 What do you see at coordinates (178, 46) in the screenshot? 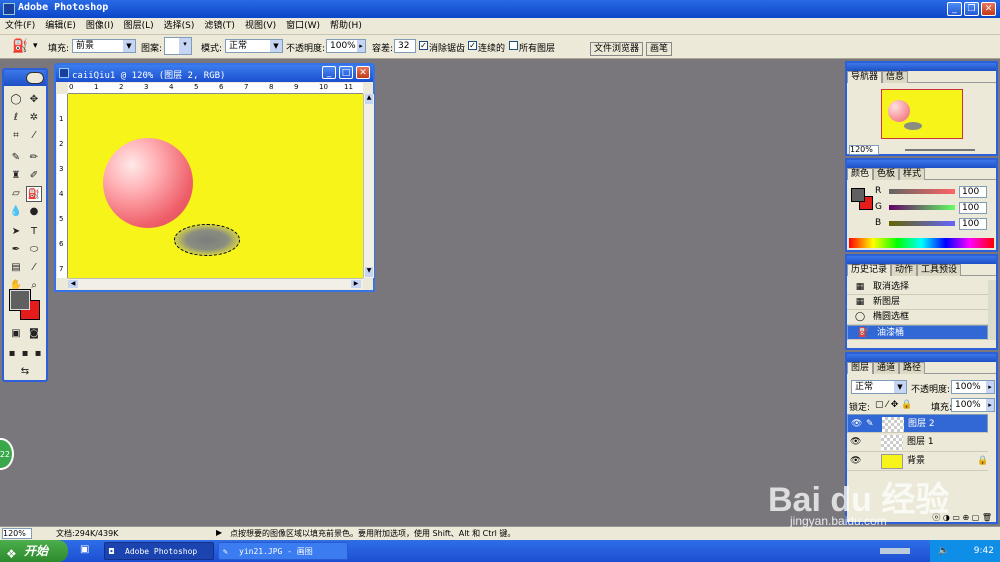
I see `pattern-picker: ▾` at bounding box center [178, 46].